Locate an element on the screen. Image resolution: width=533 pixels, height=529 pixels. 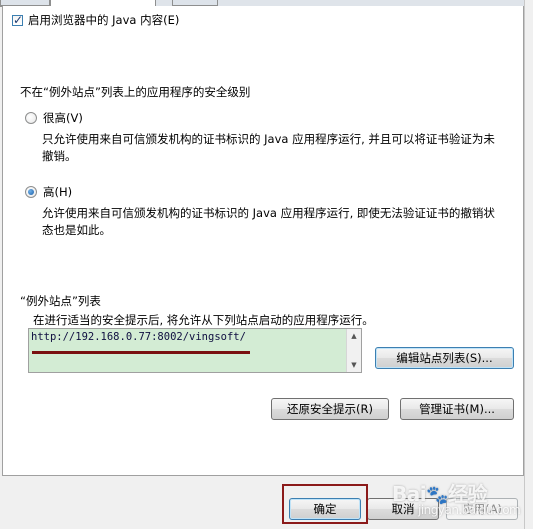
annotation-underline is located at coordinates (141, 352).